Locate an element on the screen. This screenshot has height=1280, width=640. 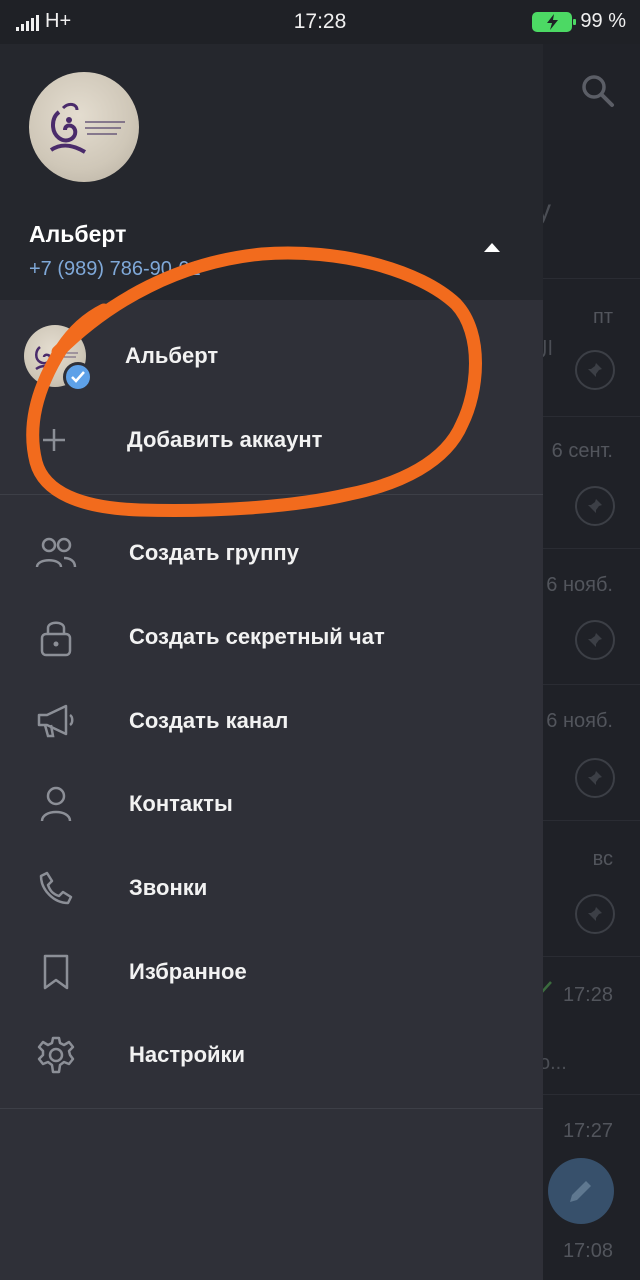
chat-time: вс is located at coordinates (602, 859).